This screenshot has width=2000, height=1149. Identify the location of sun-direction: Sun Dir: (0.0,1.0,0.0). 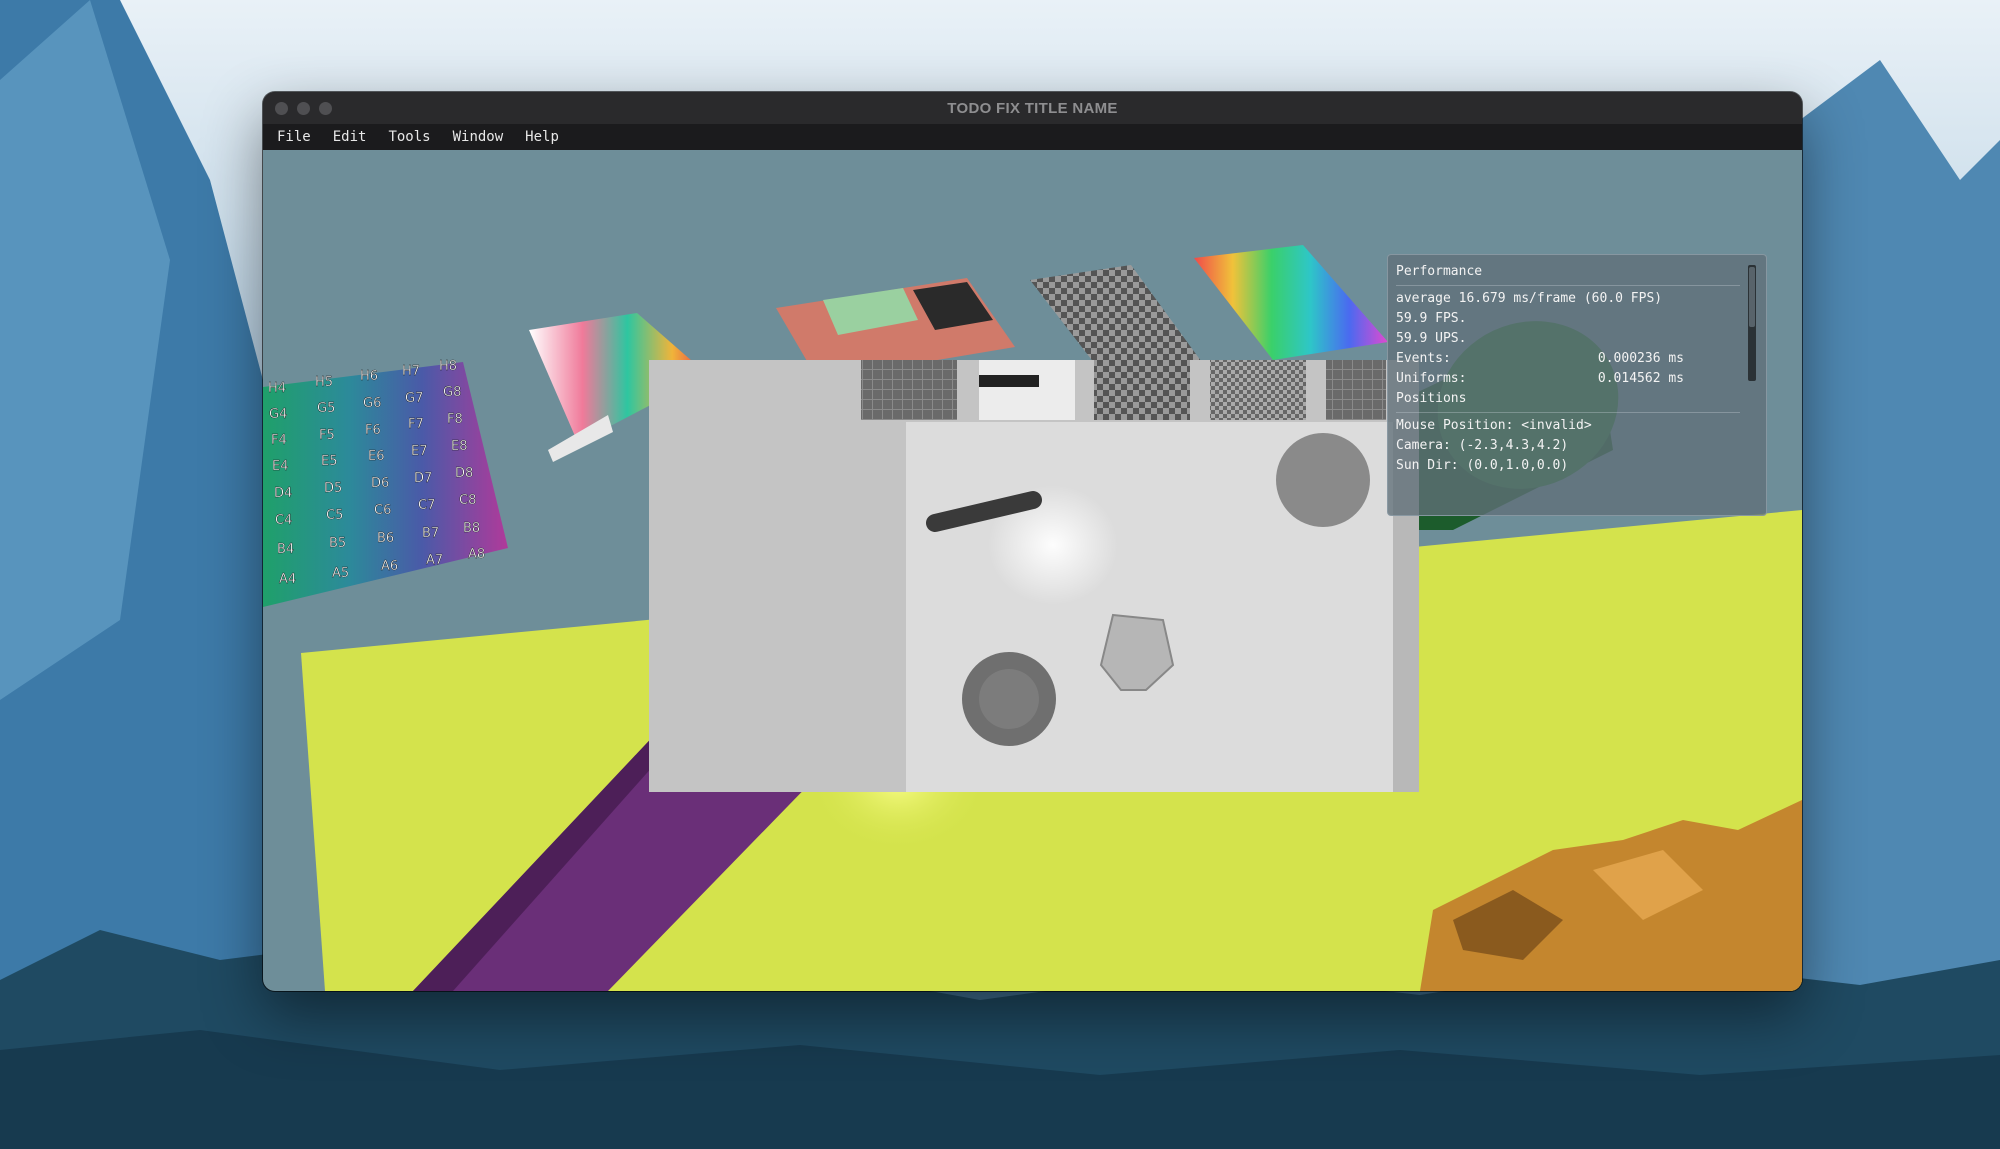
(1577, 466).